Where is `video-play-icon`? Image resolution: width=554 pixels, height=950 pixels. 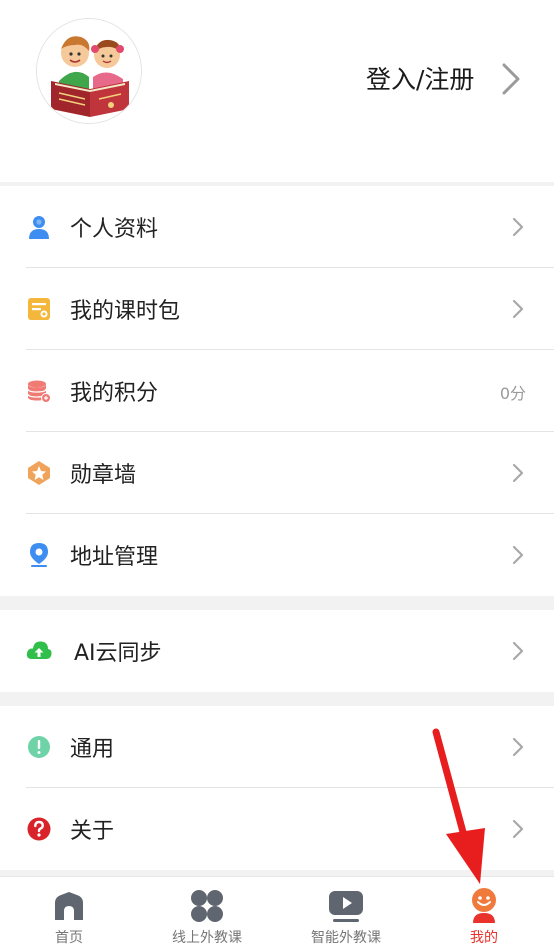 video-play-icon is located at coordinates (346, 906).